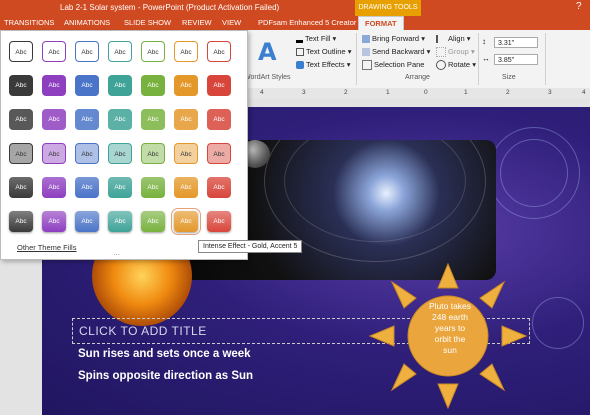  Describe the element at coordinates (426, 92) in the screenshot. I see `ruler-number: 0` at that location.